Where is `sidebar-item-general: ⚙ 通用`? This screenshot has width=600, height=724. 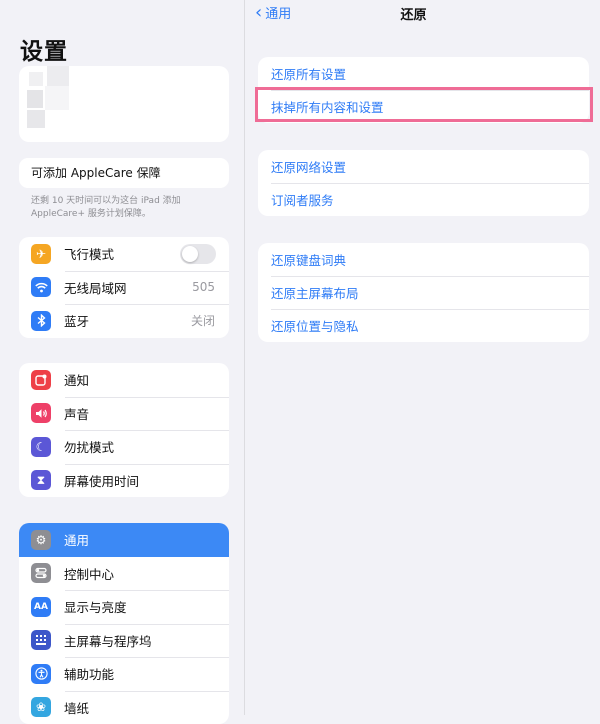
sidebar-item-general: ⚙ 通用 is located at coordinates (124, 540).